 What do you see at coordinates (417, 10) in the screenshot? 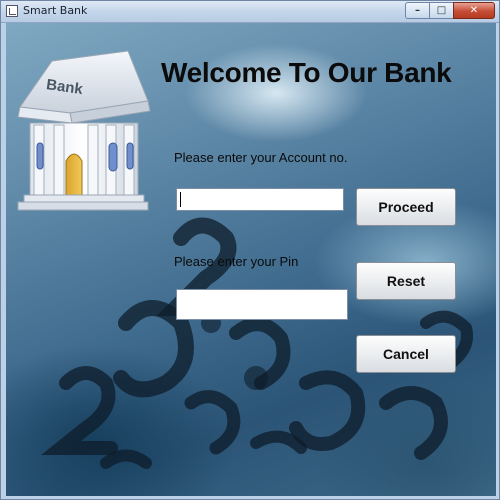
I see `minimize-button: –` at bounding box center [417, 10].